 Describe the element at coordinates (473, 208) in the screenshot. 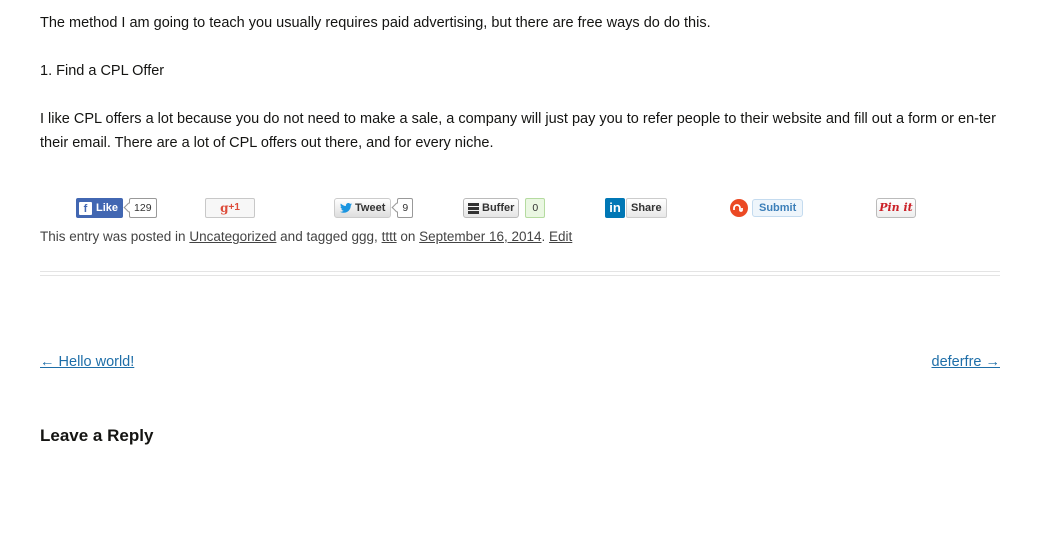

I see `buffer-icon` at that location.